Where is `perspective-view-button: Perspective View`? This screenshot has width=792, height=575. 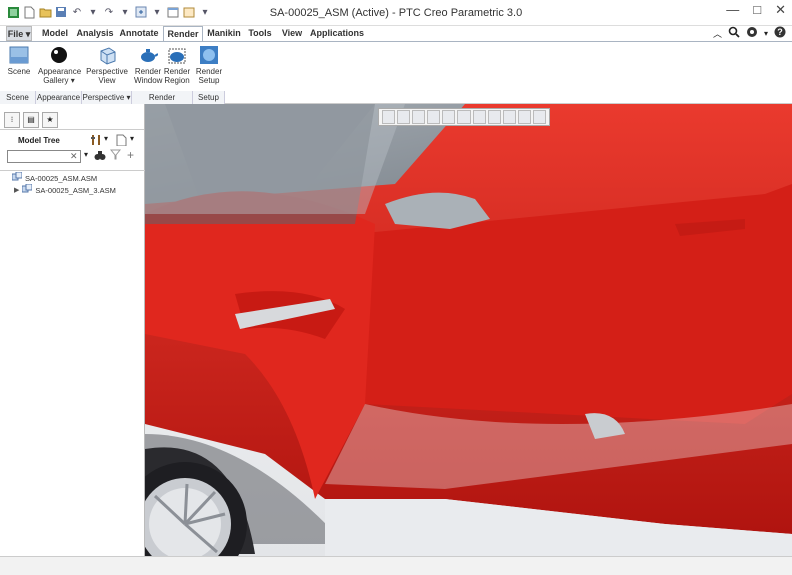 perspective-view-button: Perspective View is located at coordinates (107, 65).